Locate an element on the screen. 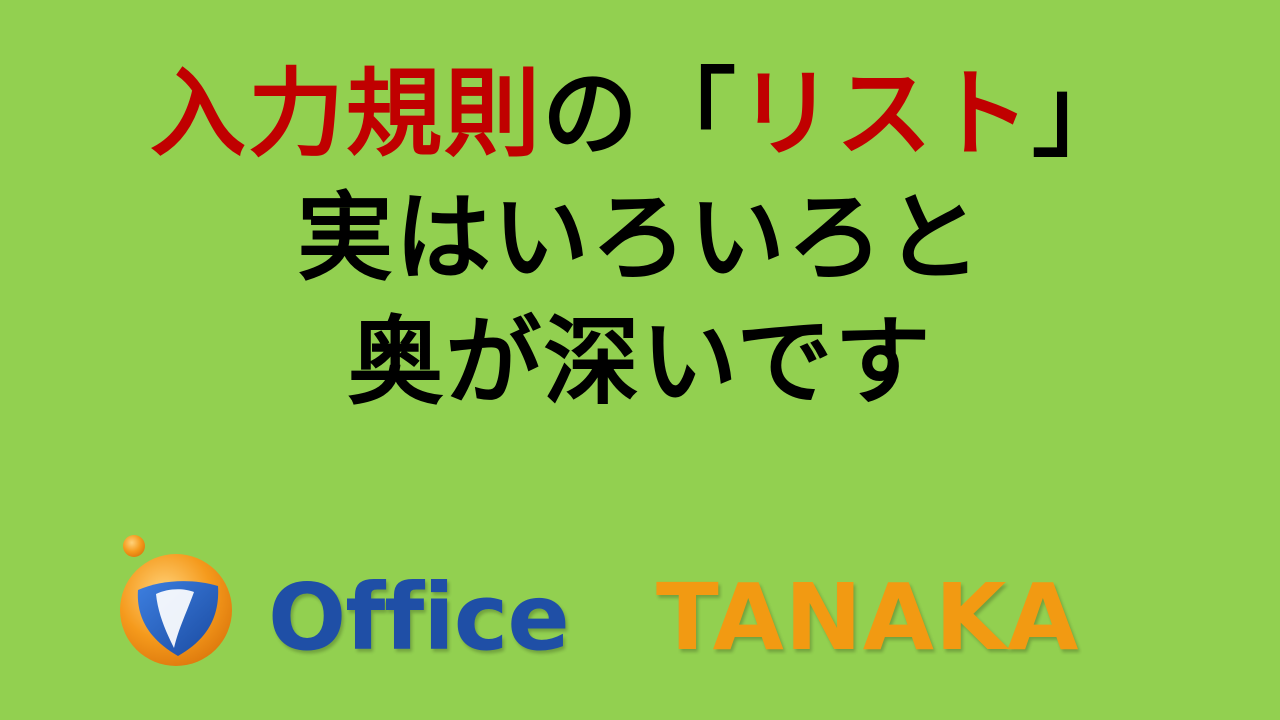 The height and width of the screenshot is (720, 1280). headline-particle-open: の「 is located at coordinates (640, 114).